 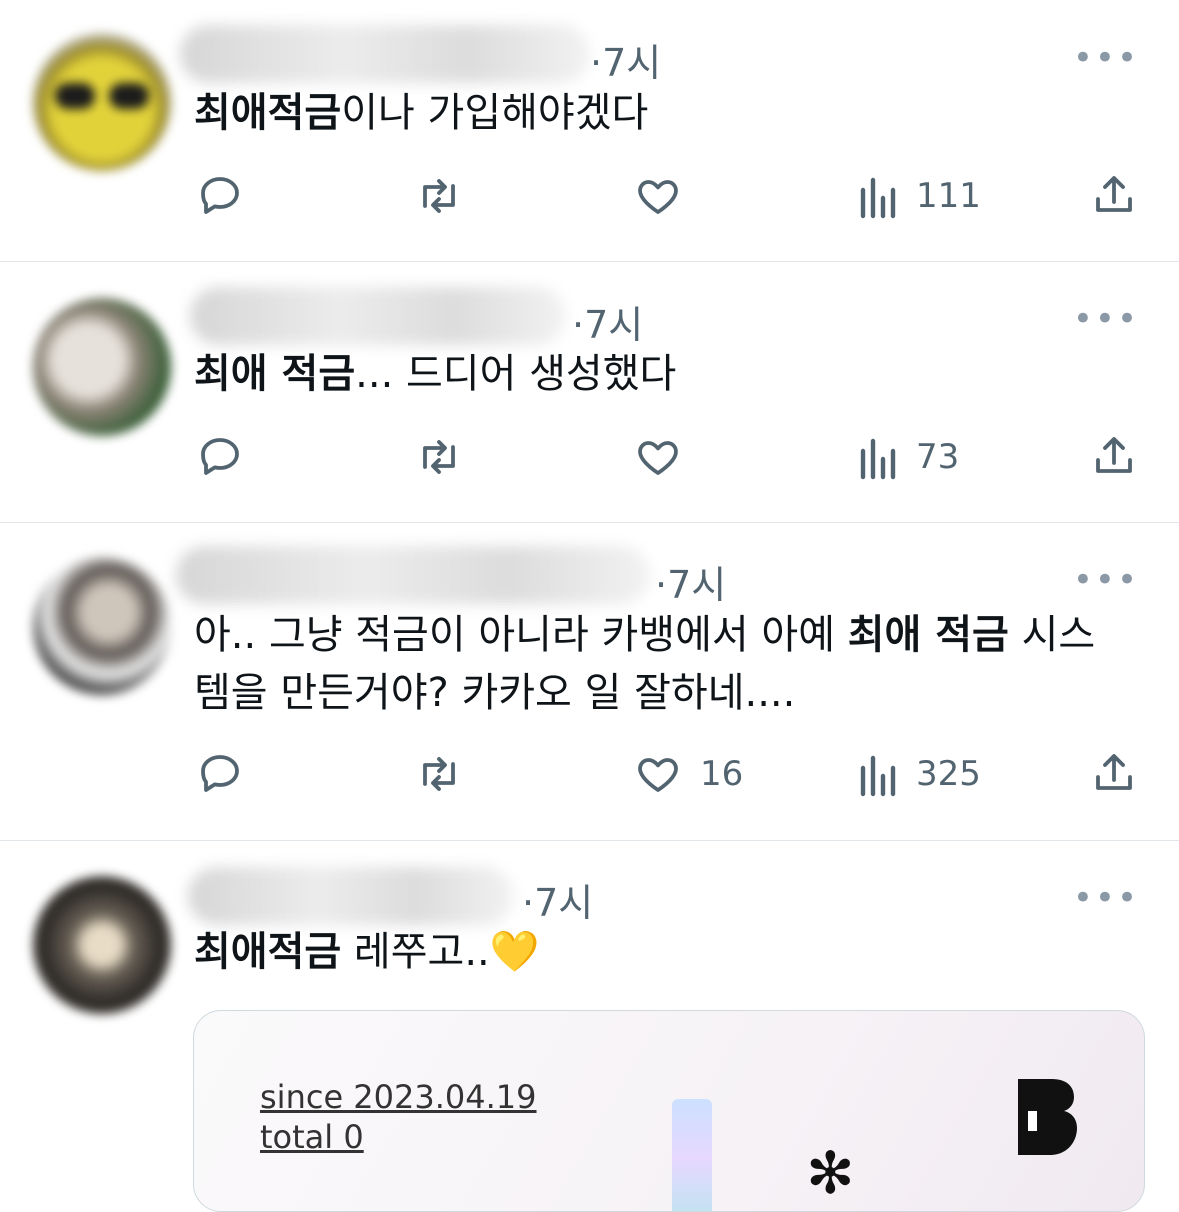 What do you see at coordinates (722, 774) in the screenshot?
I see `like-count: 16` at bounding box center [722, 774].